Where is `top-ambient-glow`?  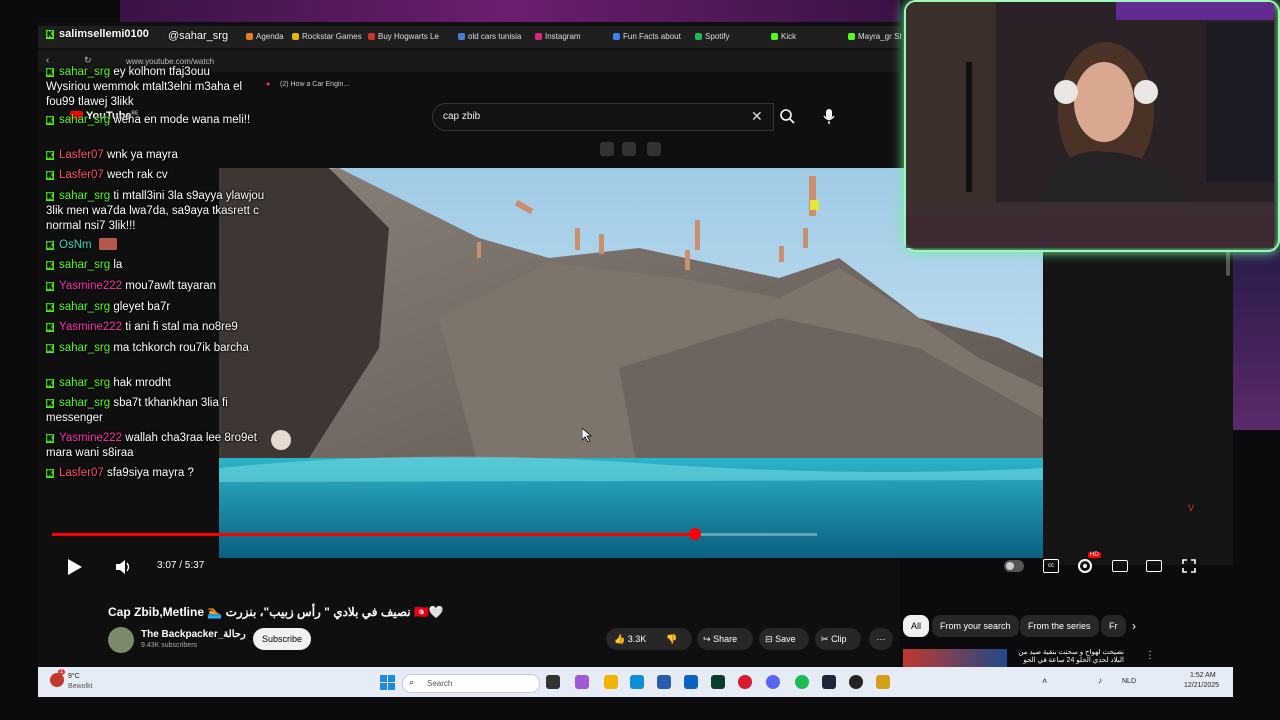 top-ambient-glow is located at coordinates (510, 11).